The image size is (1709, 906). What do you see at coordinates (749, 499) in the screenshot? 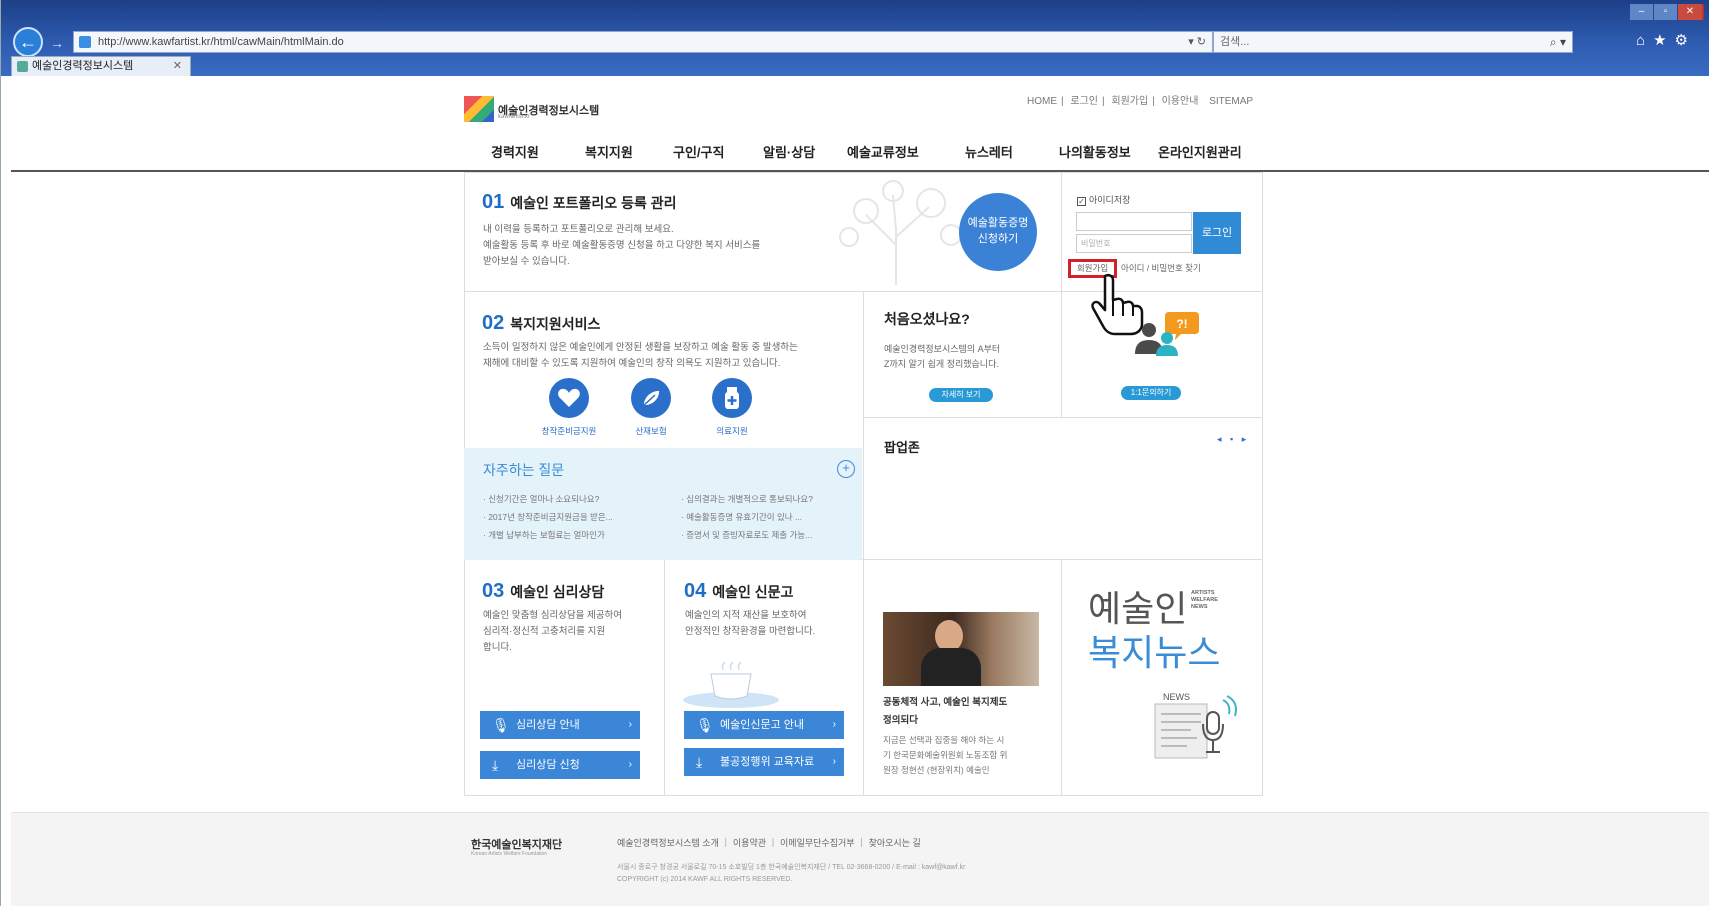
I see `faq-item-text: 심의결과는 개별적으로 통보되나요?` at bounding box center [749, 499].